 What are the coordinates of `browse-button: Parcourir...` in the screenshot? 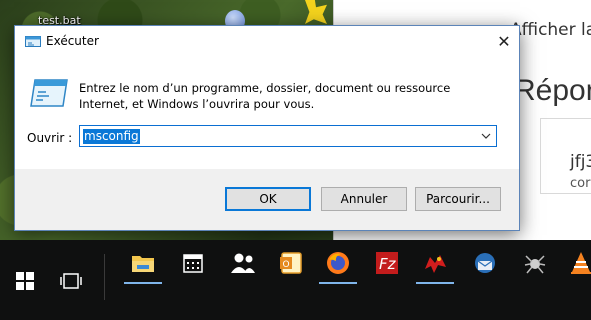 It's located at (458, 199).